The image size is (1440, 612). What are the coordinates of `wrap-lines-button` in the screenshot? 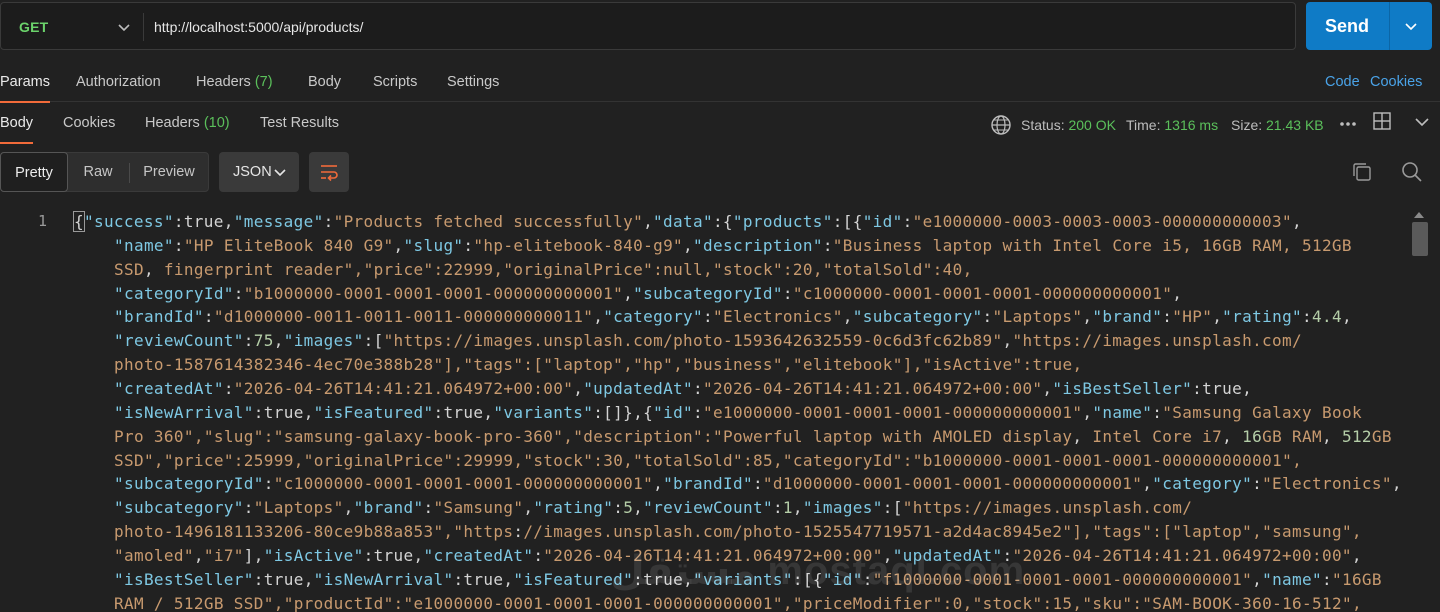 It's located at (329, 172).